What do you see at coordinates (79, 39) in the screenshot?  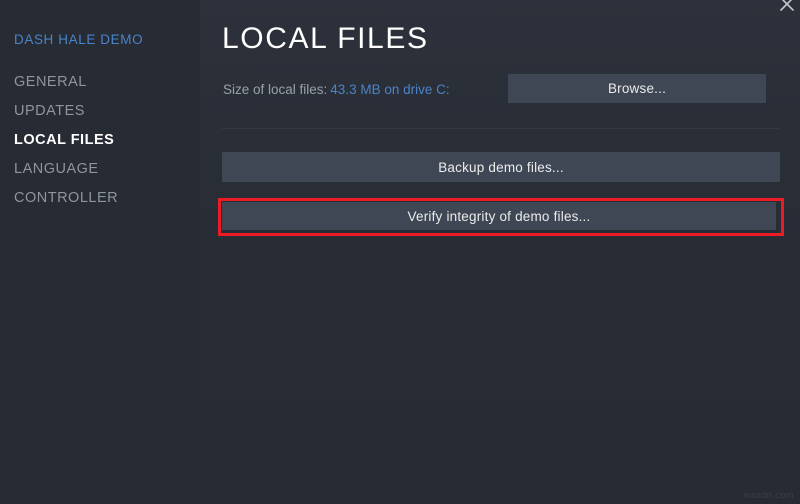 I see `sidebar-game-title: DASH HALE DEMO` at bounding box center [79, 39].